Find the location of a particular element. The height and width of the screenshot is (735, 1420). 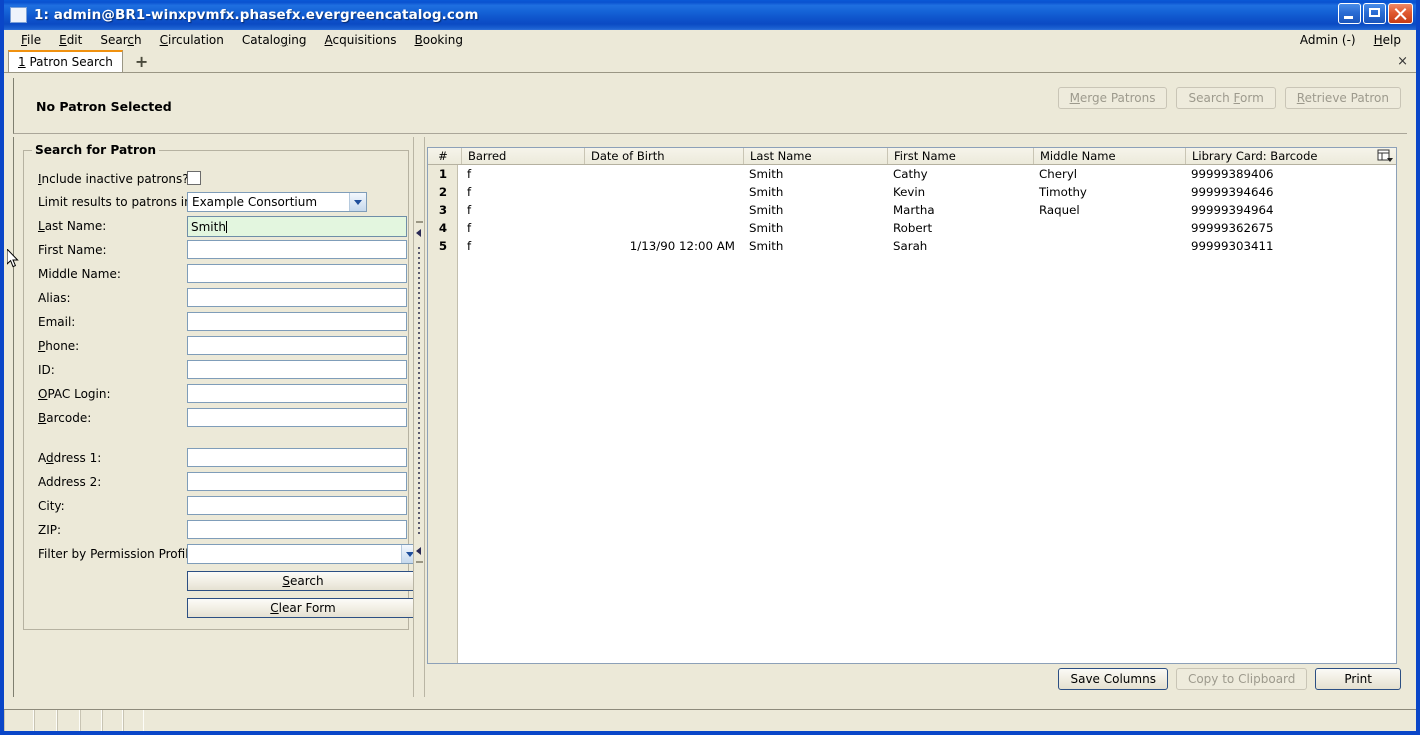

email-input is located at coordinates (297, 321).